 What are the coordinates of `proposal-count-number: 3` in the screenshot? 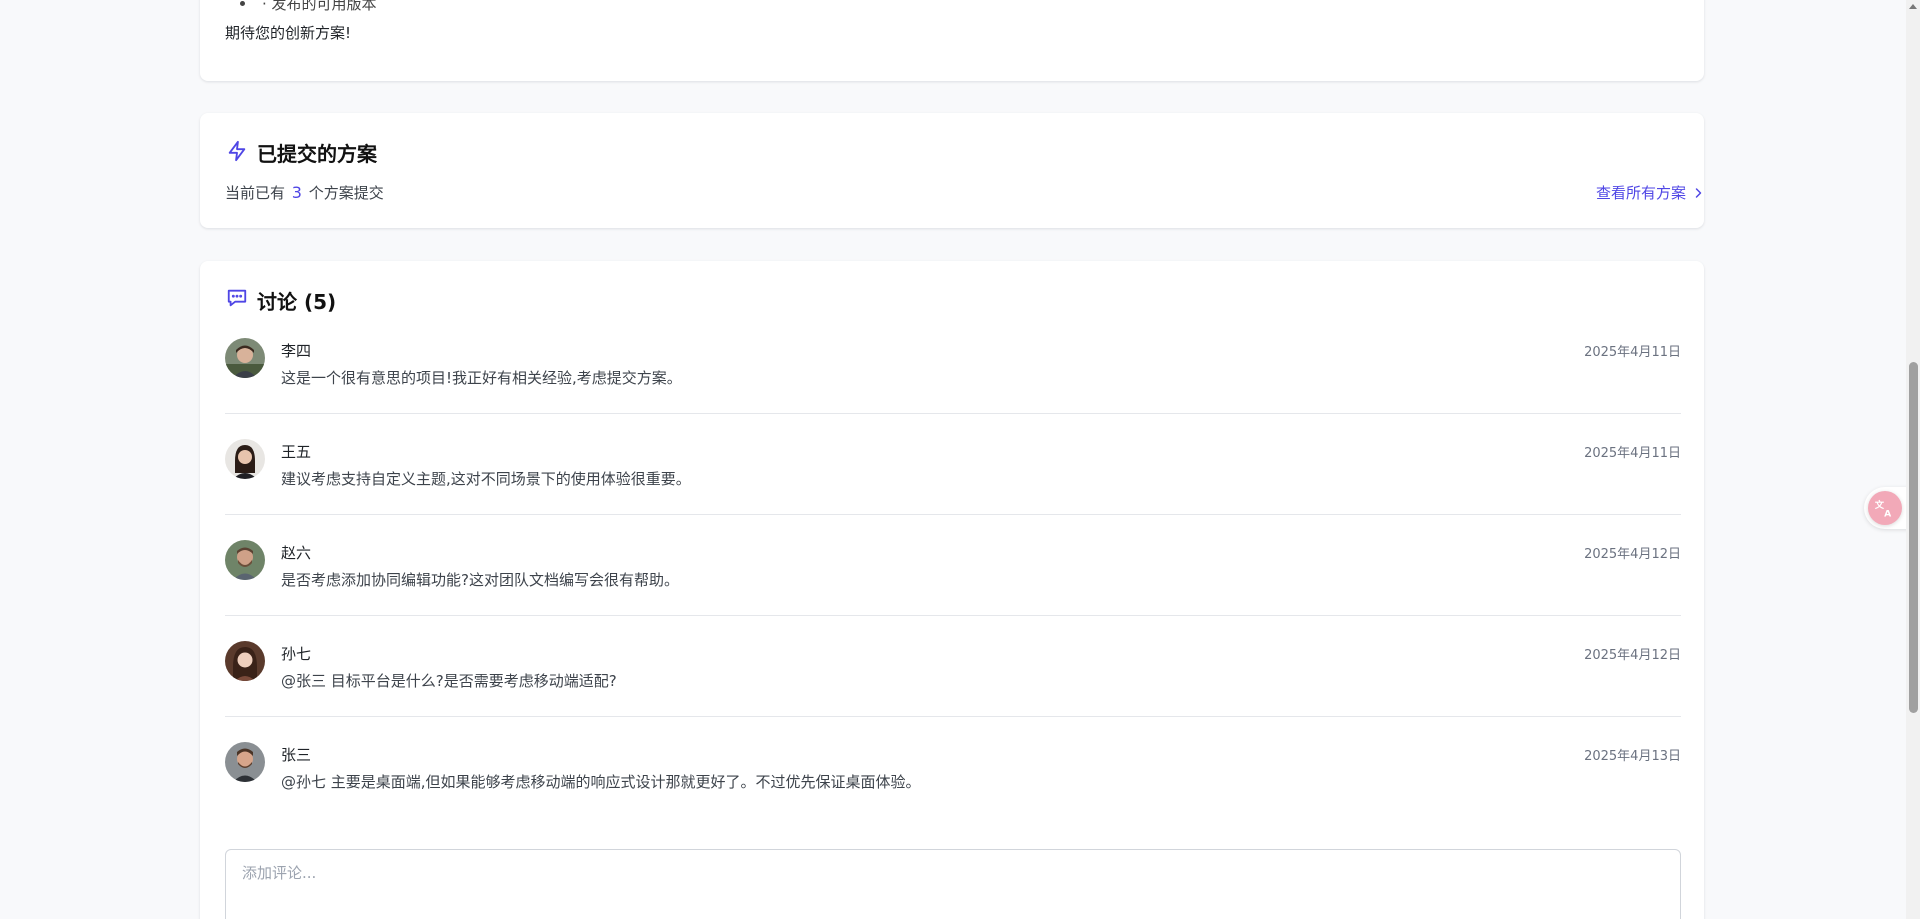 It's located at (296, 192).